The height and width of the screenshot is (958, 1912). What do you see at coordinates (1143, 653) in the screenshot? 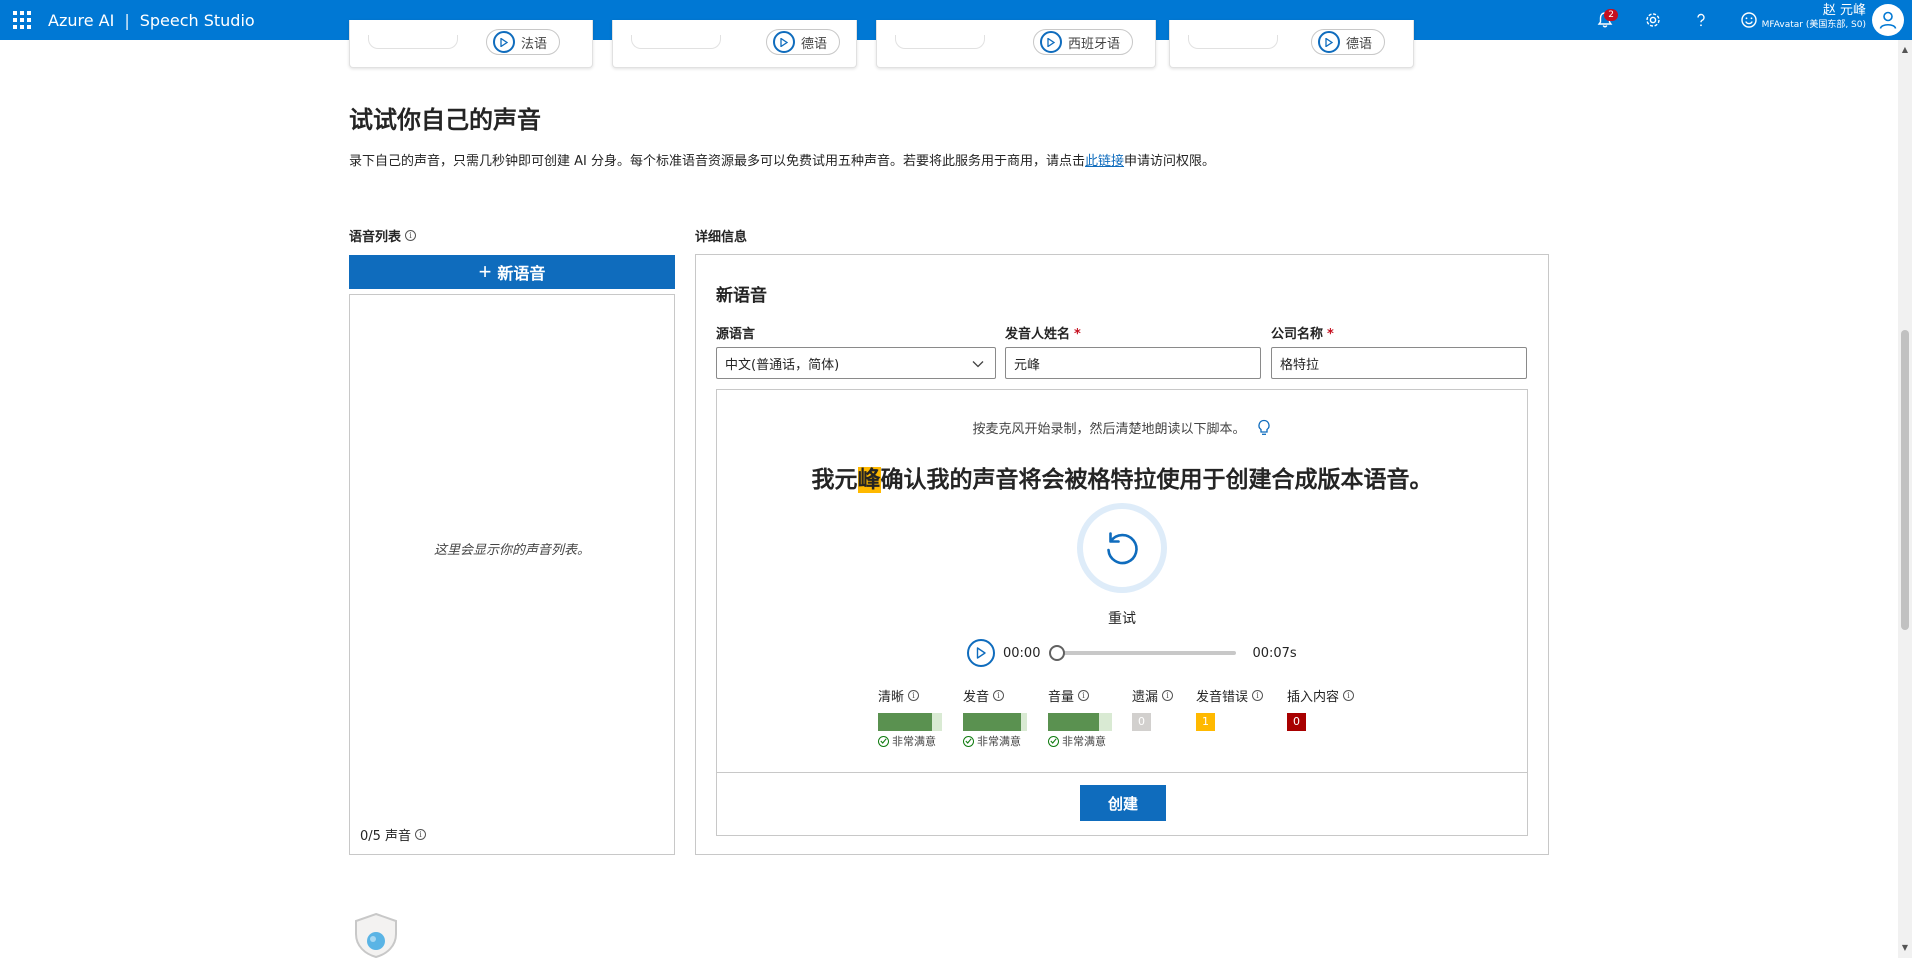
I see `playback-slider` at bounding box center [1143, 653].